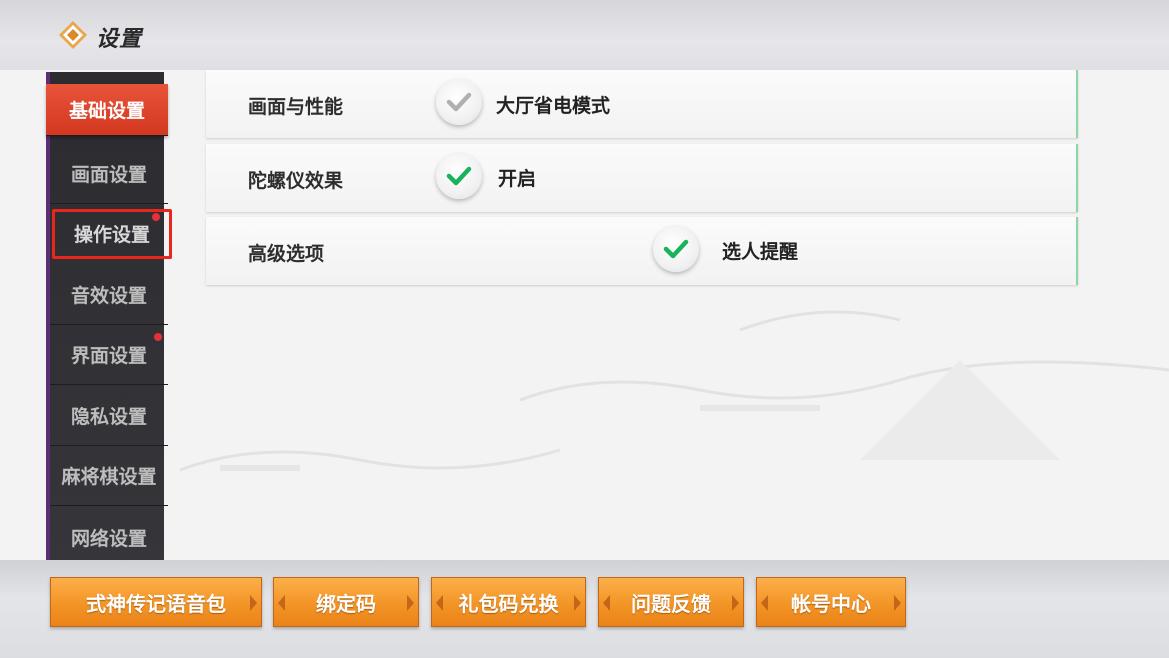  What do you see at coordinates (642, 178) in the screenshot?
I see `option-row-gyroscope: 陀螺仪效果 开启` at bounding box center [642, 178].